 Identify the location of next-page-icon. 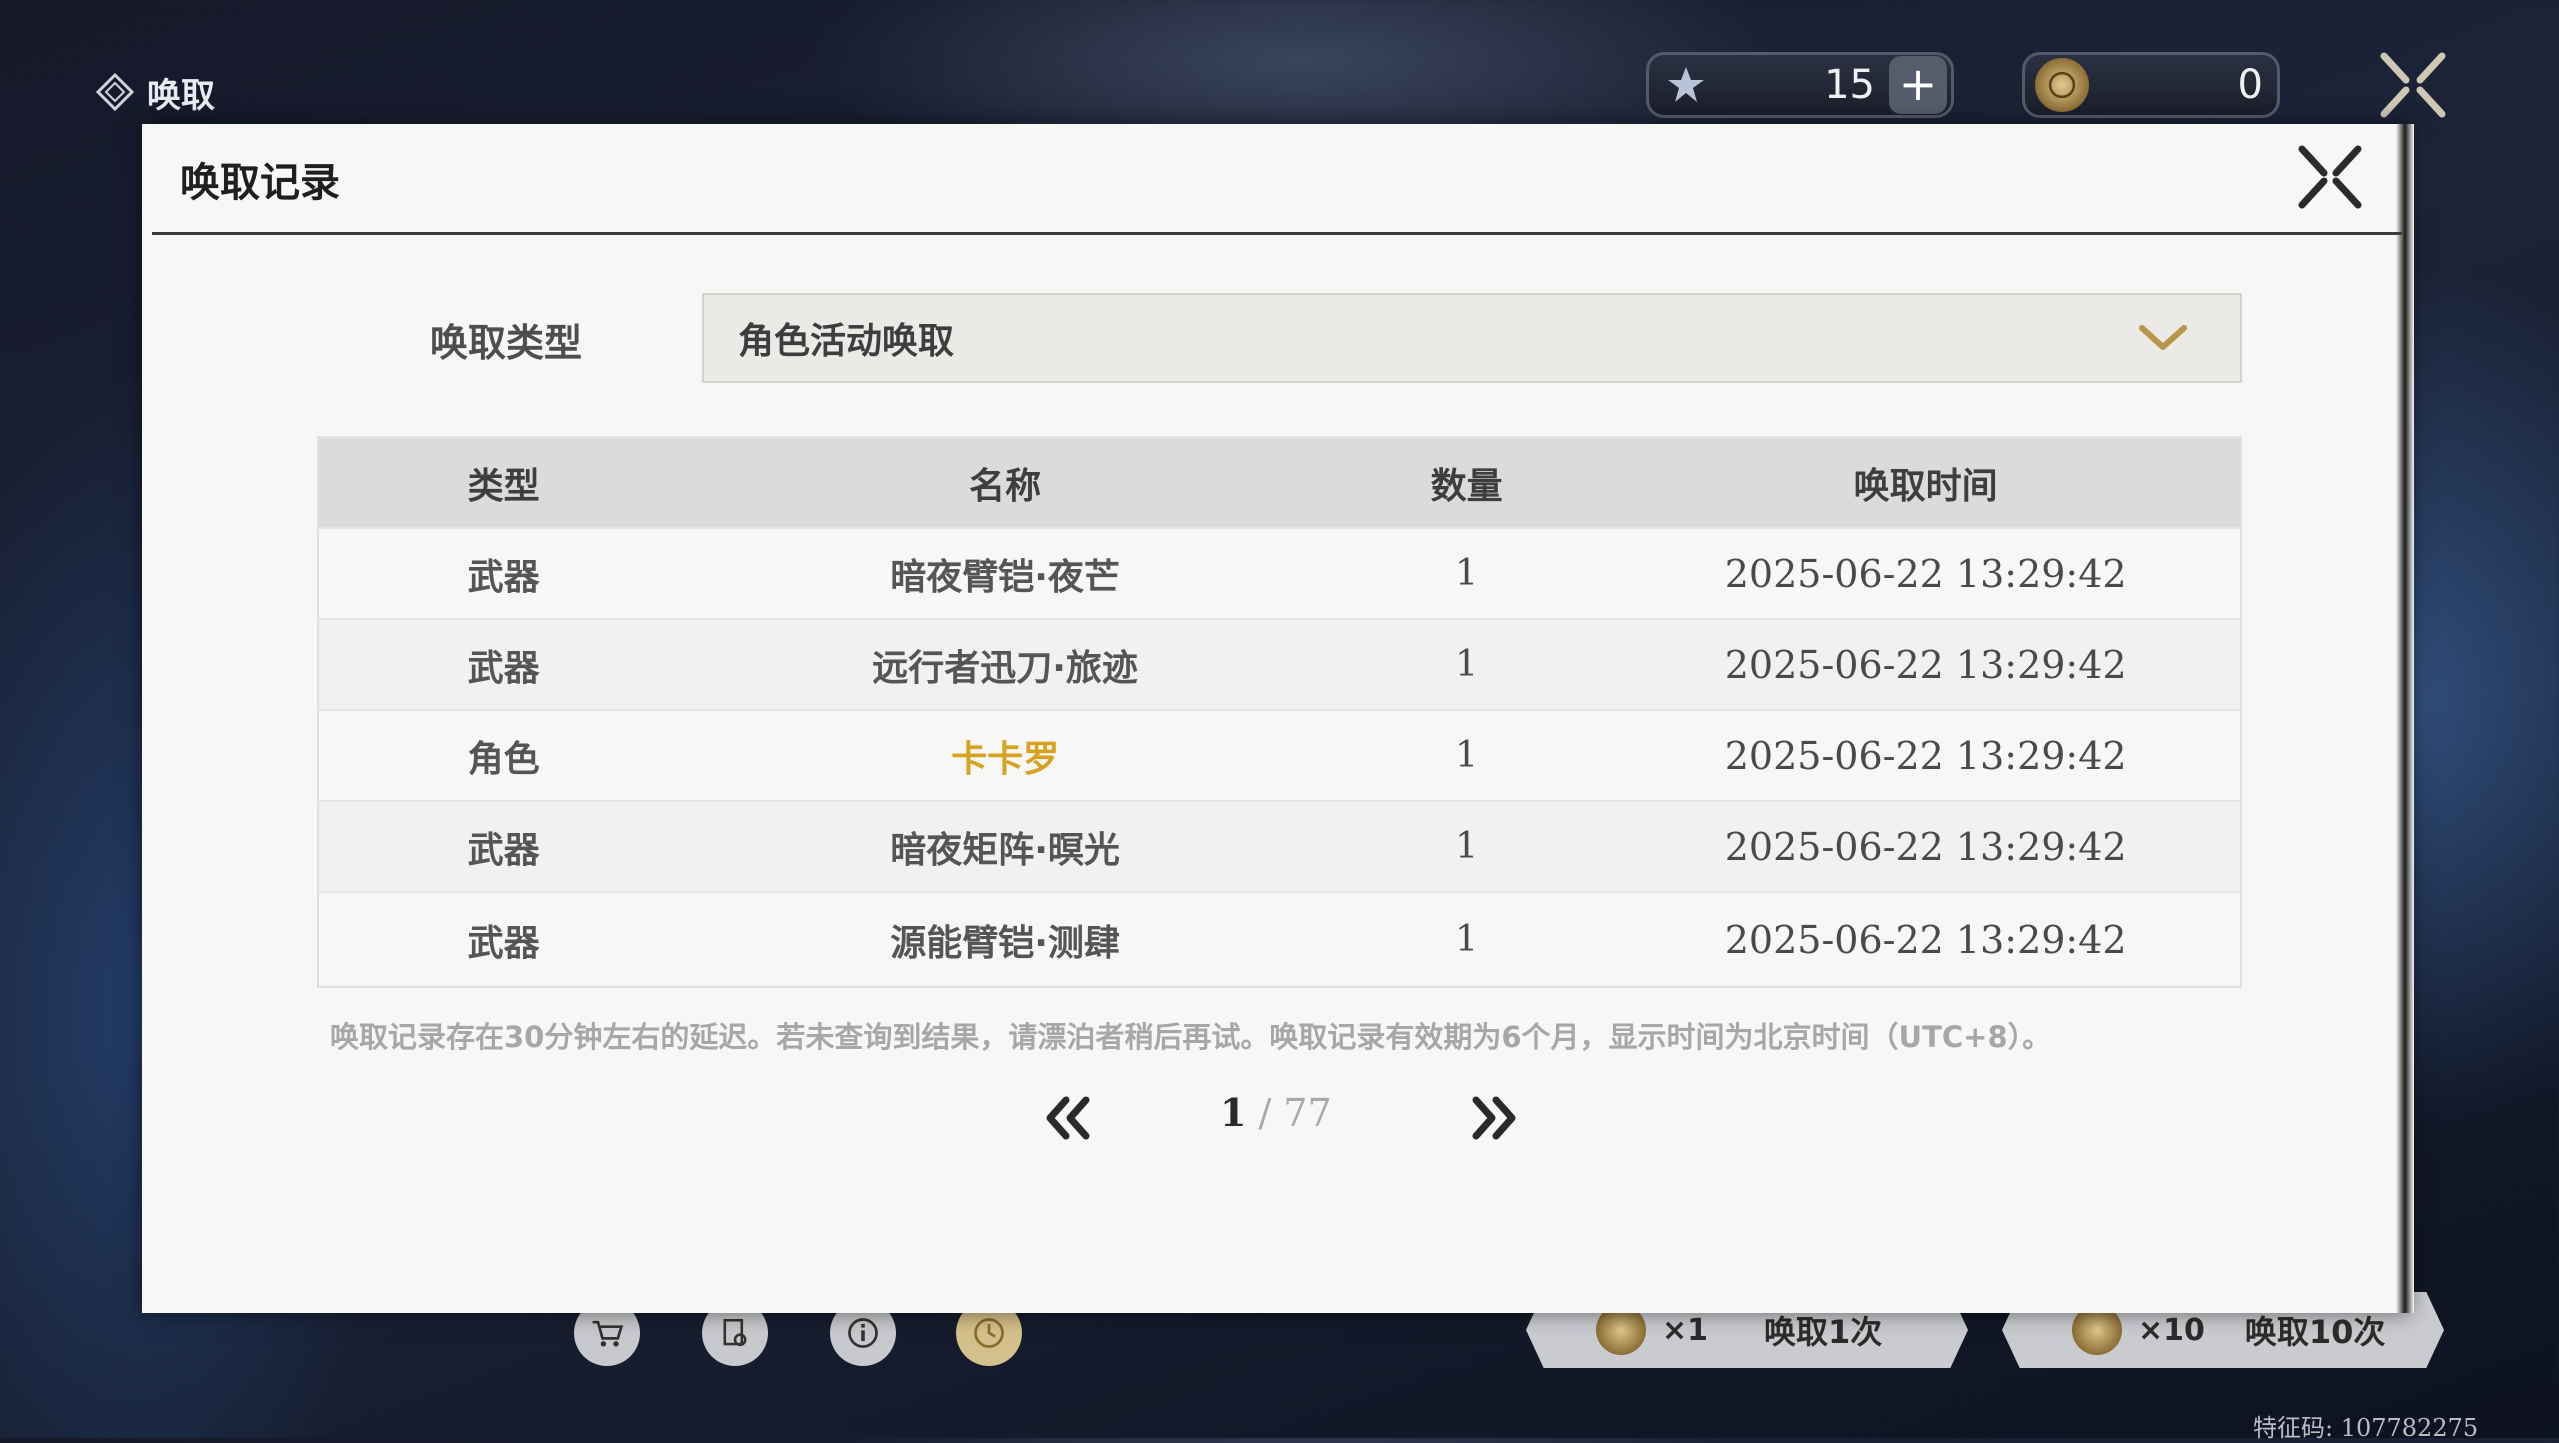
(1494, 1118).